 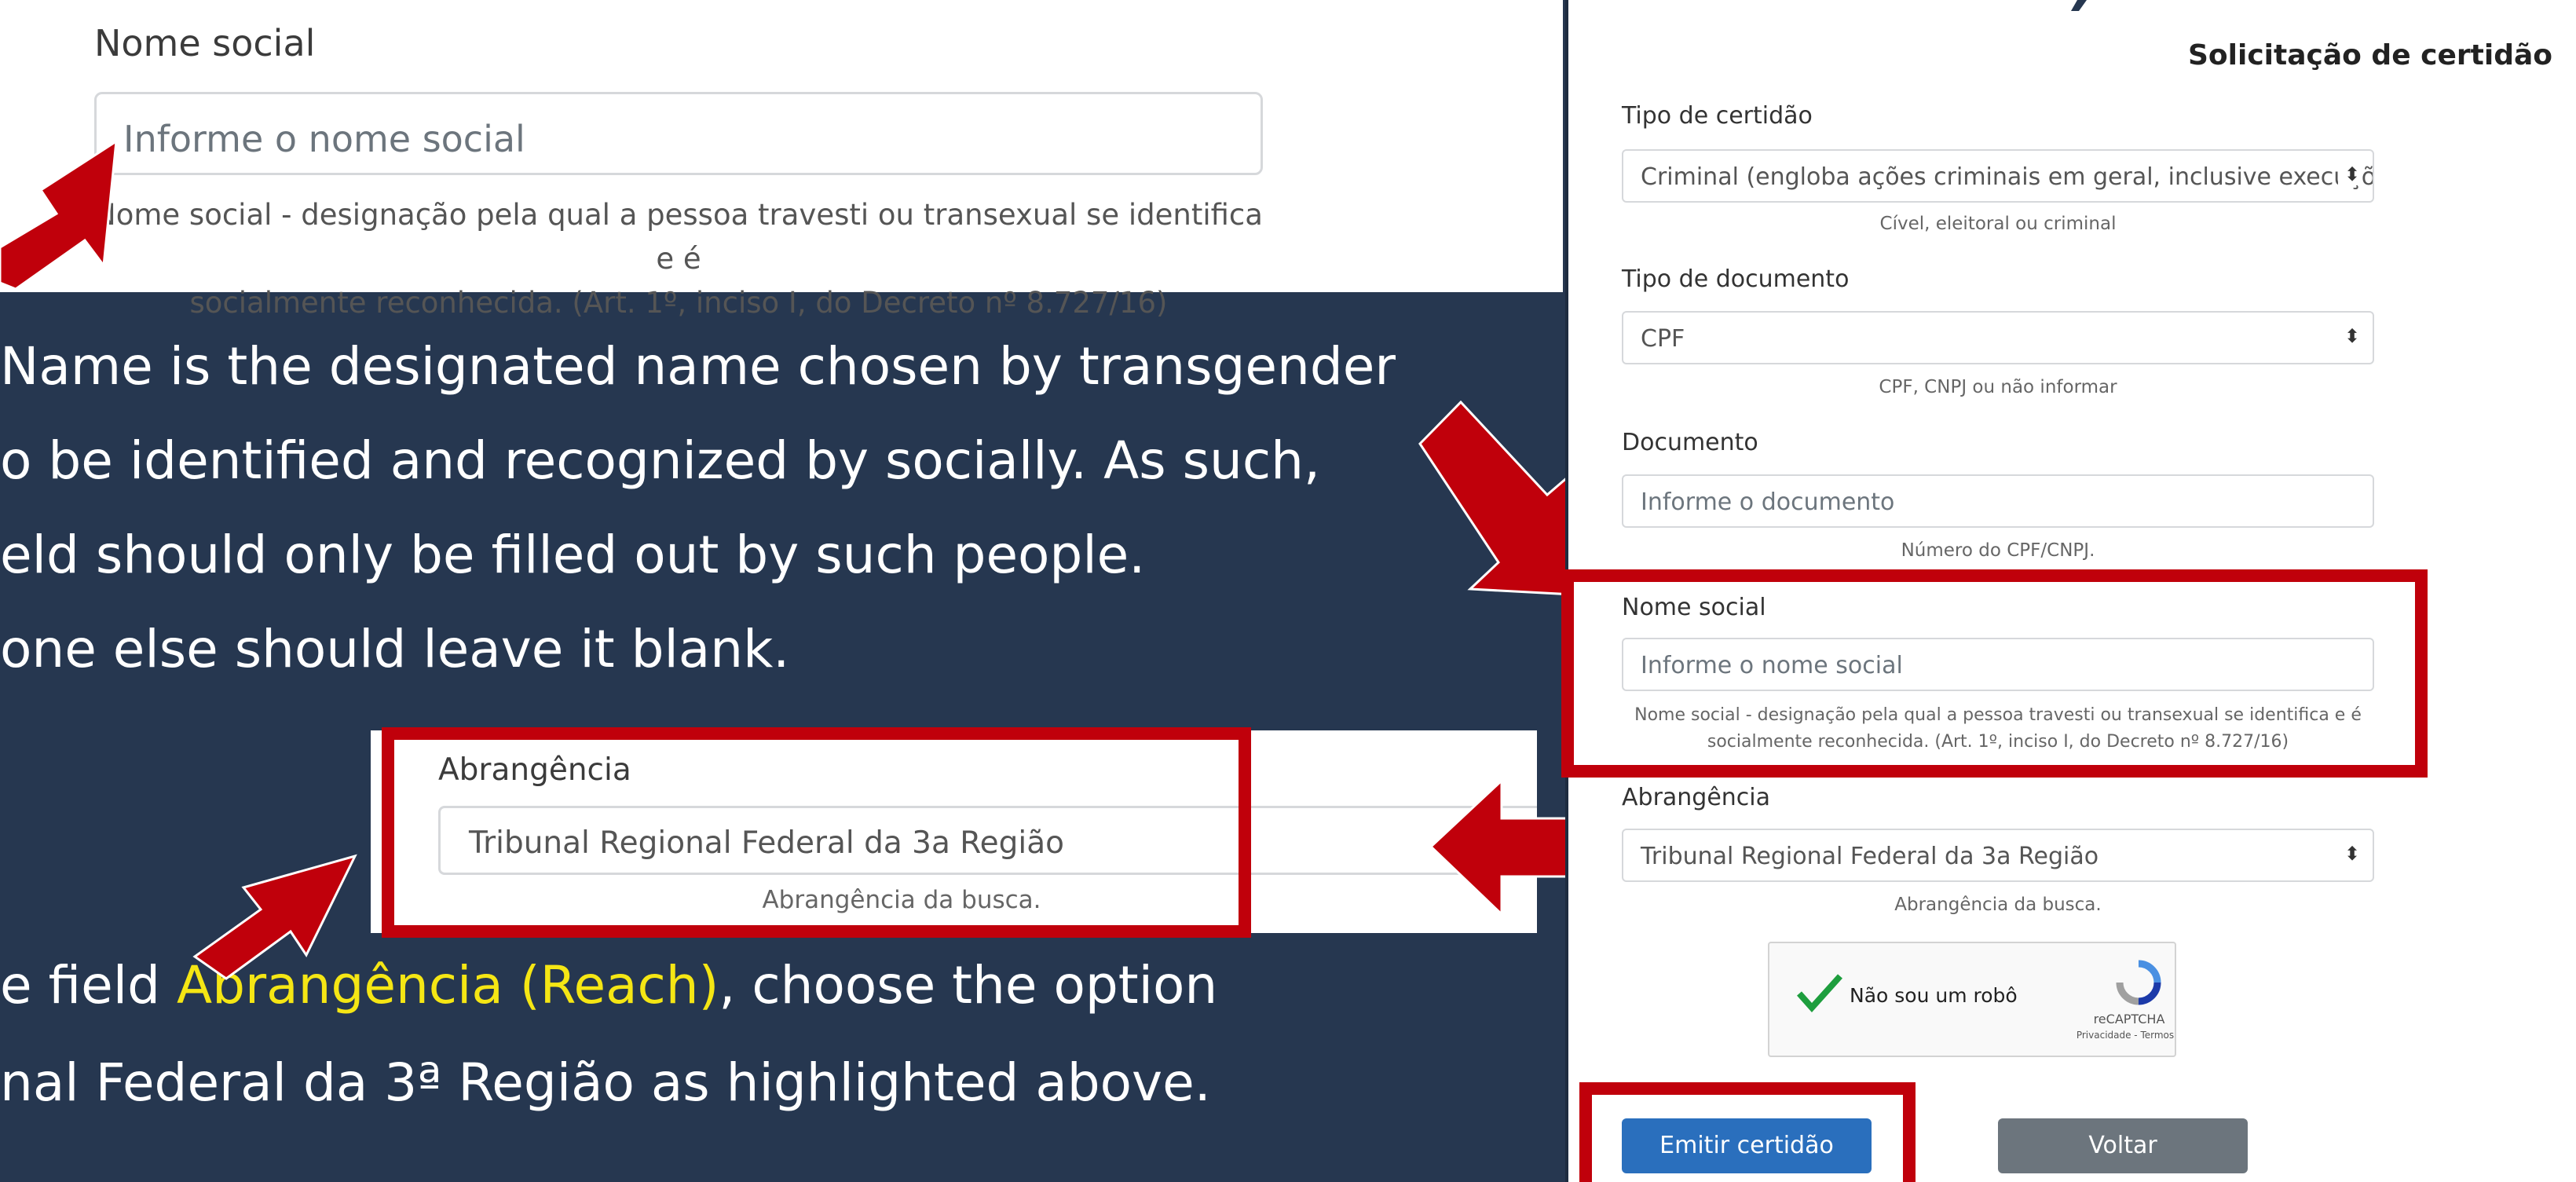 I want to click on documento-label: Documento, so click(x=1690, y=442).